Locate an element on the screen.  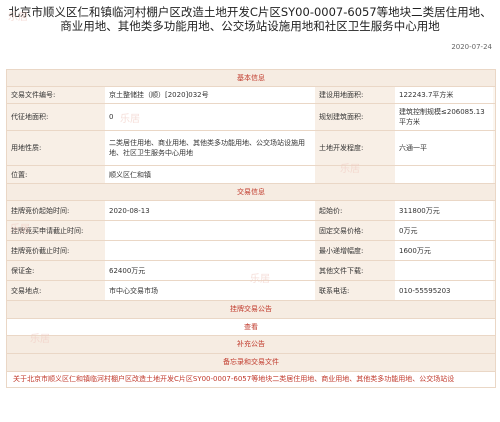
field-label: 土地开发程度: is located at coordinates (355, 148).